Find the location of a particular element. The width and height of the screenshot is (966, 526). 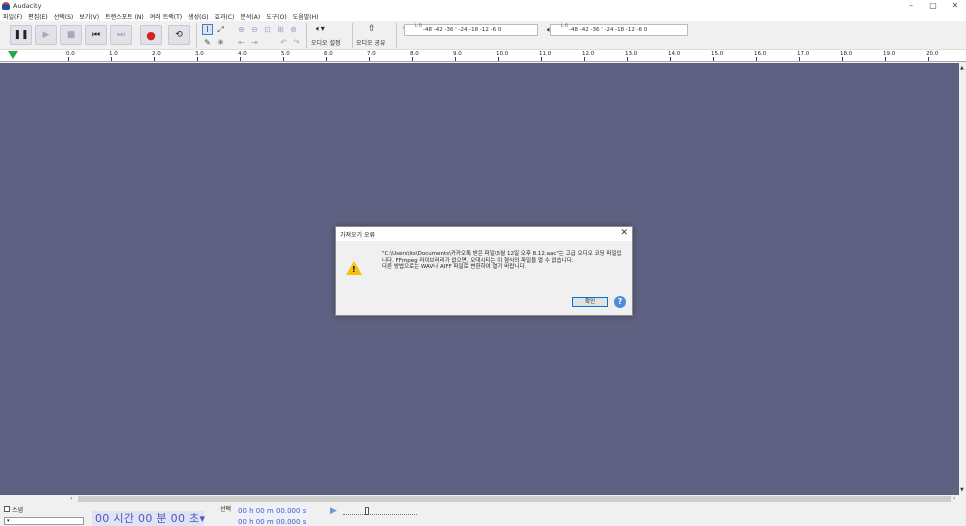

draw-tool: ✎ is located at coordinates (207, 42).